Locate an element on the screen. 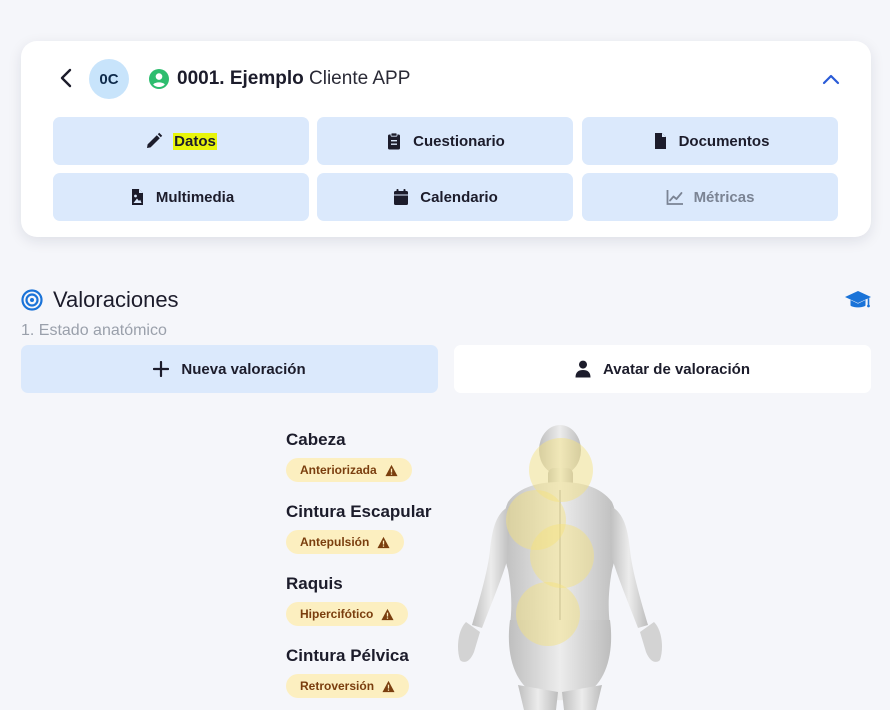 The image size is (890, 710). status-badge: Antepulsión is located at coordinates (345, 542).